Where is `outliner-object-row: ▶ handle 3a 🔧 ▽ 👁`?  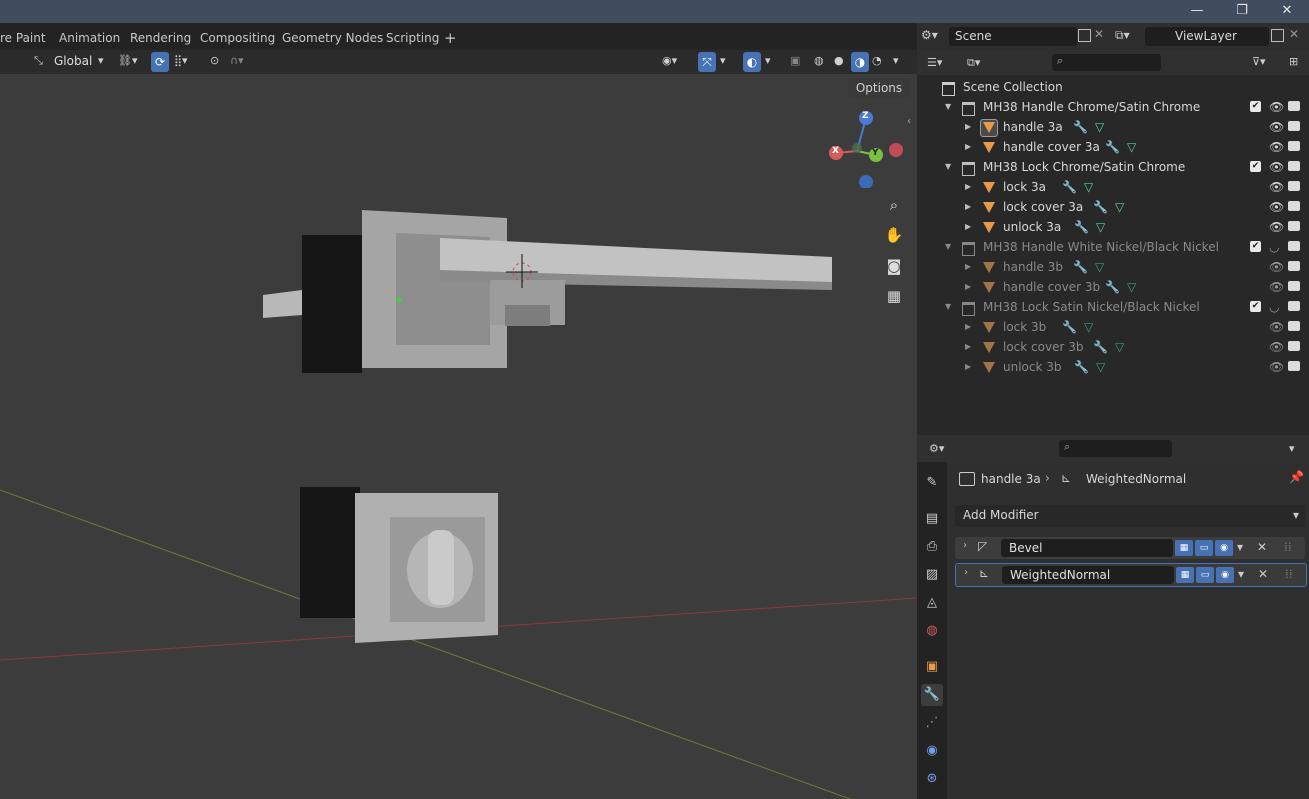
outliner-object-row: ▶ handle 3a 🔧 ▽ 👁 is located at coordinates (1113, 127).